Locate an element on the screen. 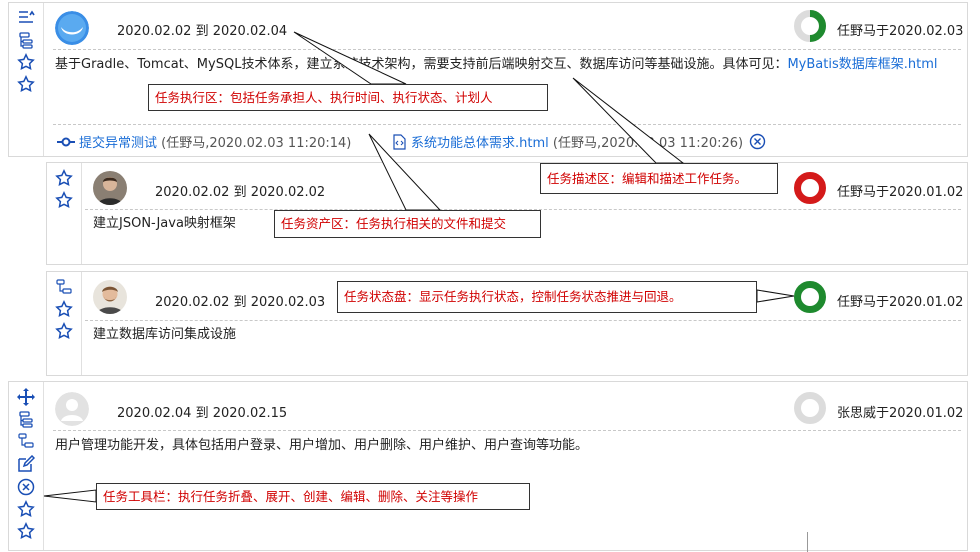 This screenshot has height=552, width=980. callout-toolbar: 任务工具栏：执行任务折叠、展开、创建、编辑、删除、关注等操作 is located at coordinates (313, 496).